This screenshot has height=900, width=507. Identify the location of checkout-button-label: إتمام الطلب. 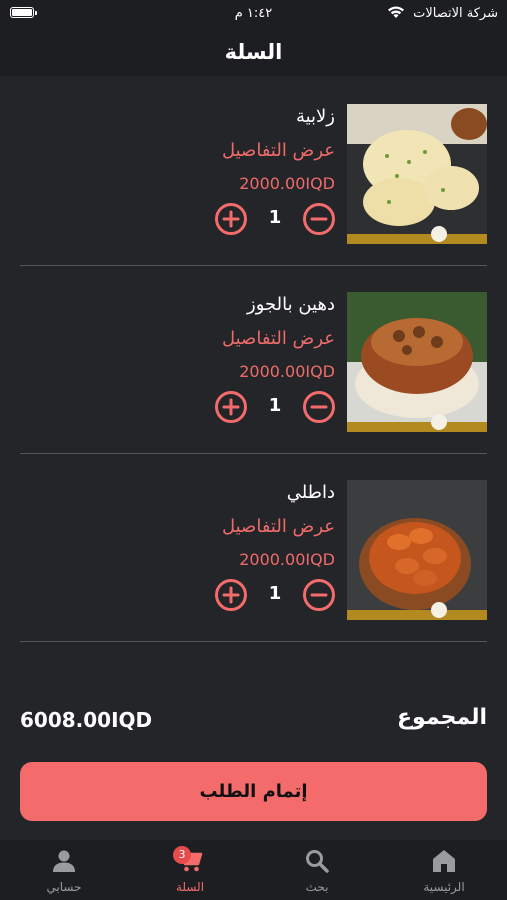
(253, 791).